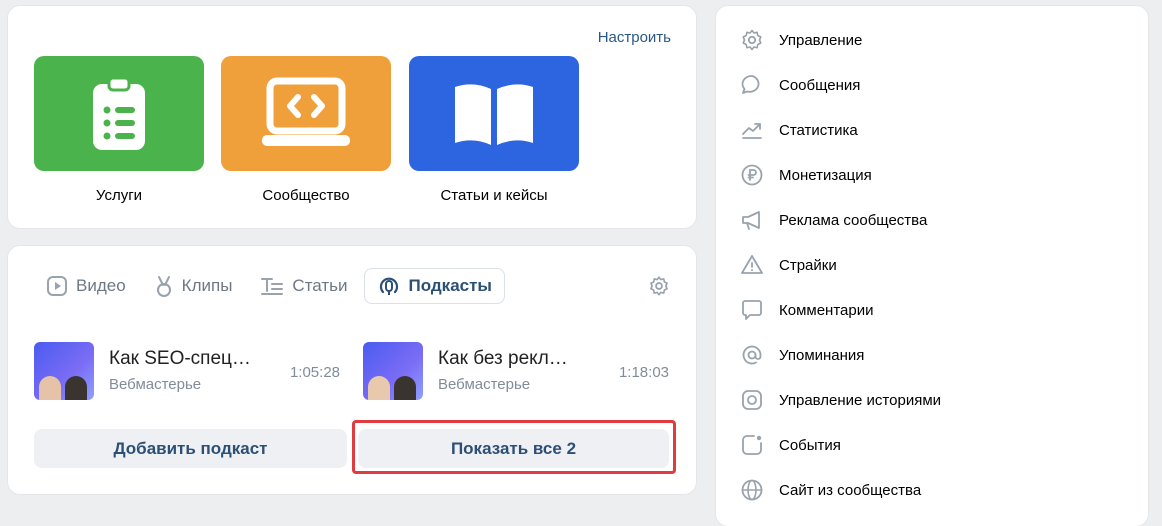 The image size is (1162, 526). I want to click on articles-icon, so click(272, 286).